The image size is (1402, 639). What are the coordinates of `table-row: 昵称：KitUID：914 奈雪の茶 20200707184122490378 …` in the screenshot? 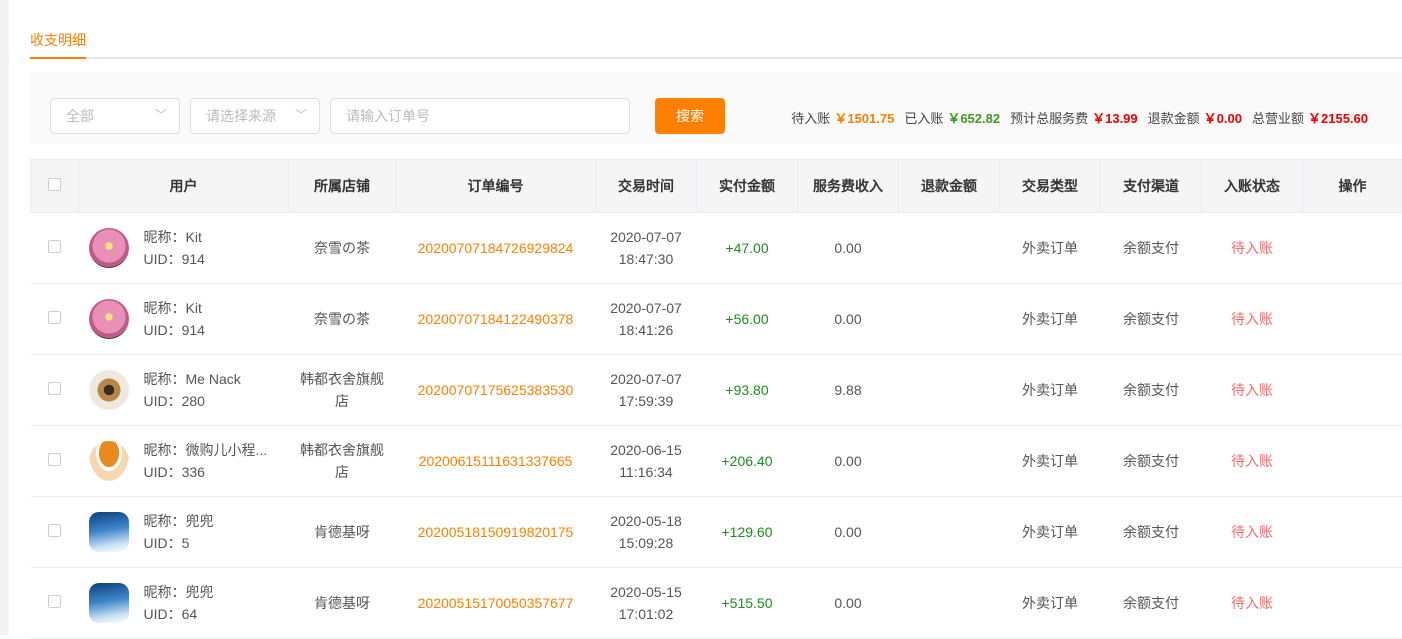 It's located at (716, 319).